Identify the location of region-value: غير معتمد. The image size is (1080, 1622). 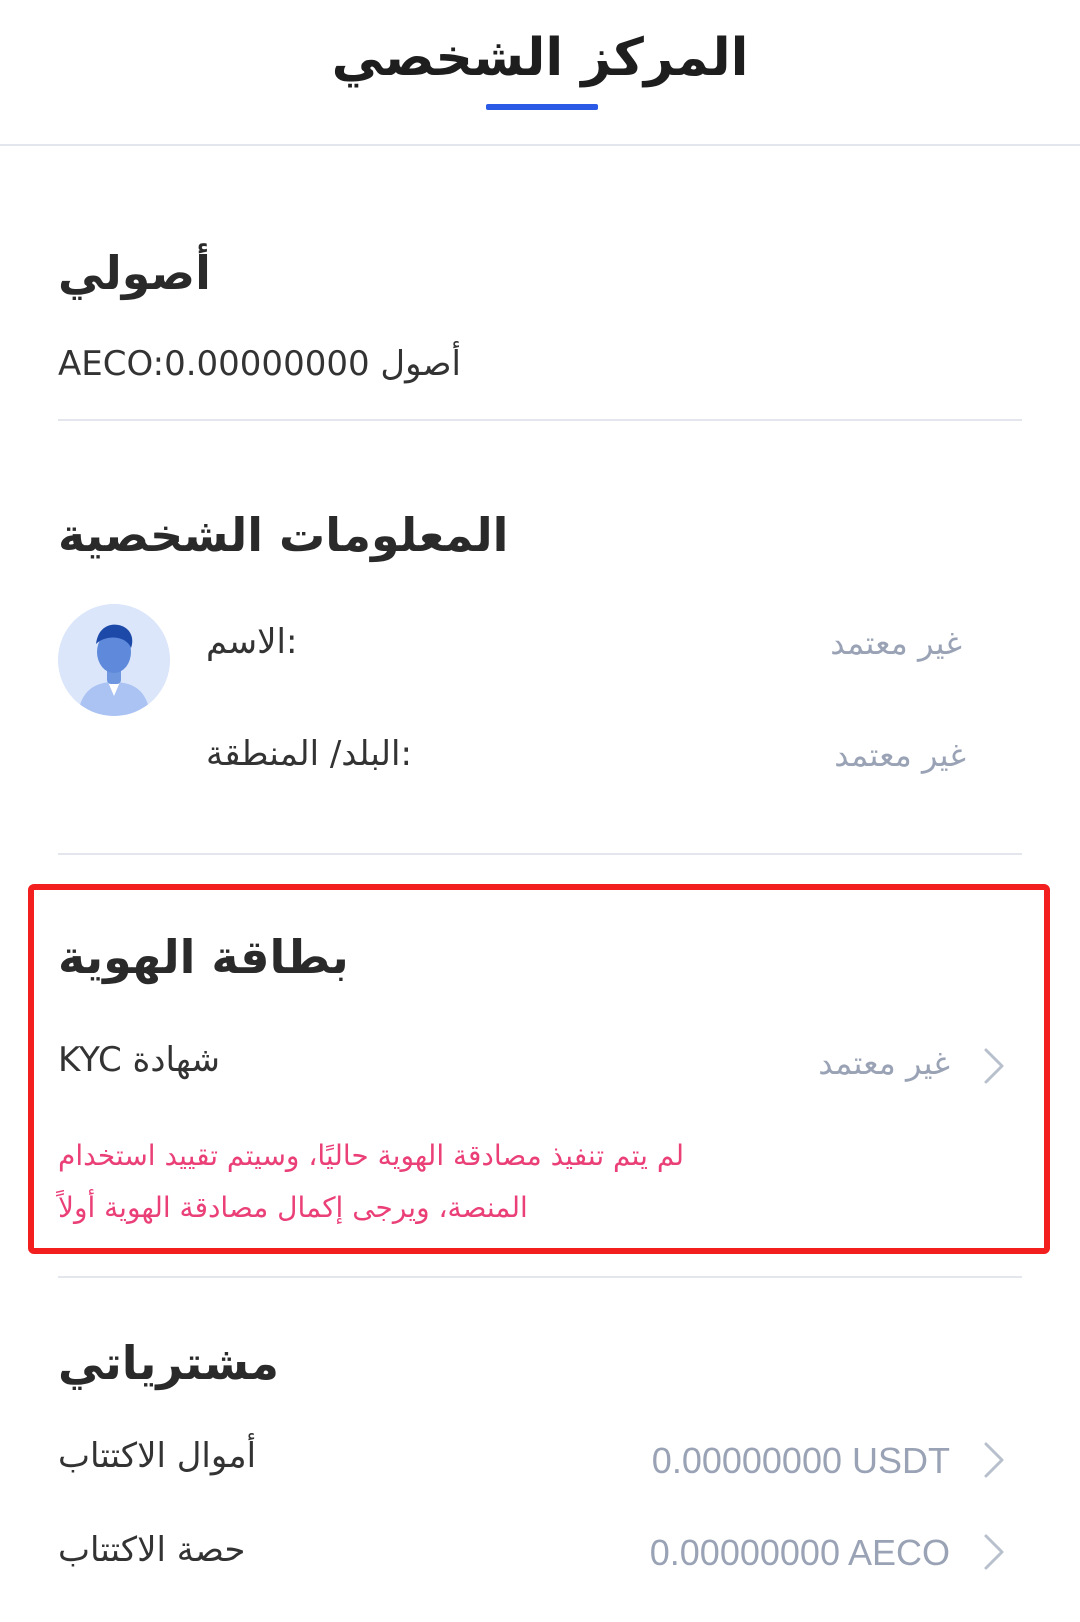
(900, 755).